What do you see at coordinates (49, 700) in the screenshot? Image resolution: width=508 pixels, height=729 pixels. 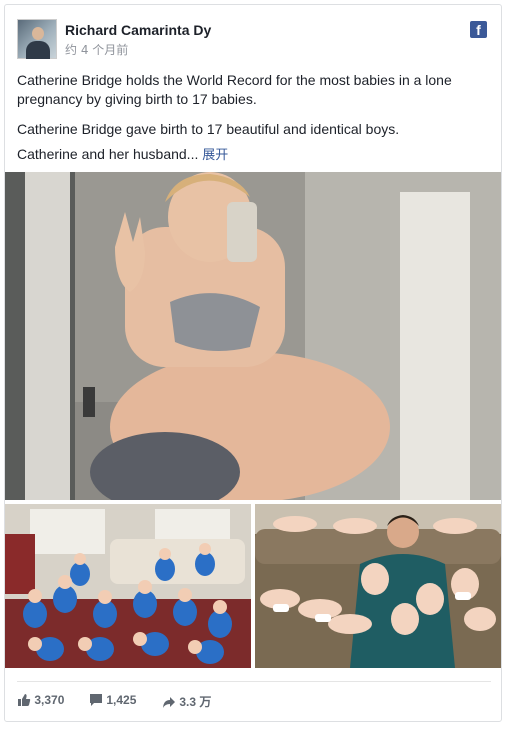 I see `like-count: 3,370` at bounding box center [49, 700].